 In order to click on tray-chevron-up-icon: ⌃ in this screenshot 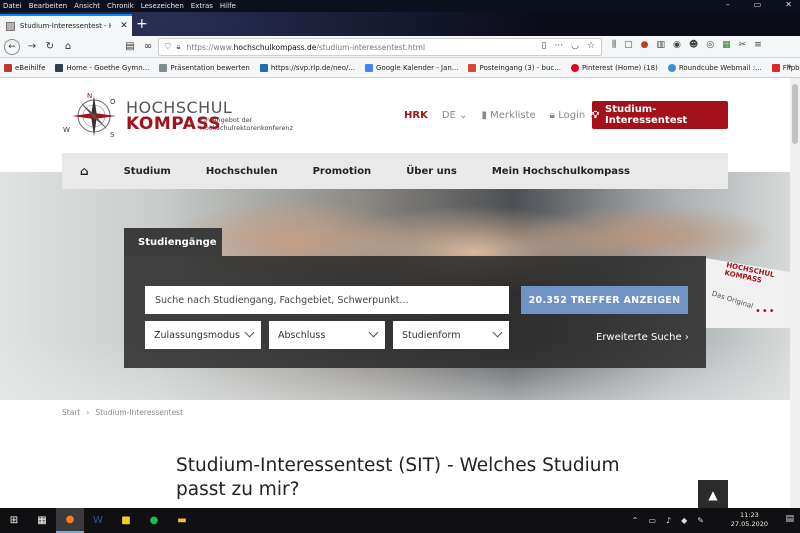, I will do `click(635, 520)`.